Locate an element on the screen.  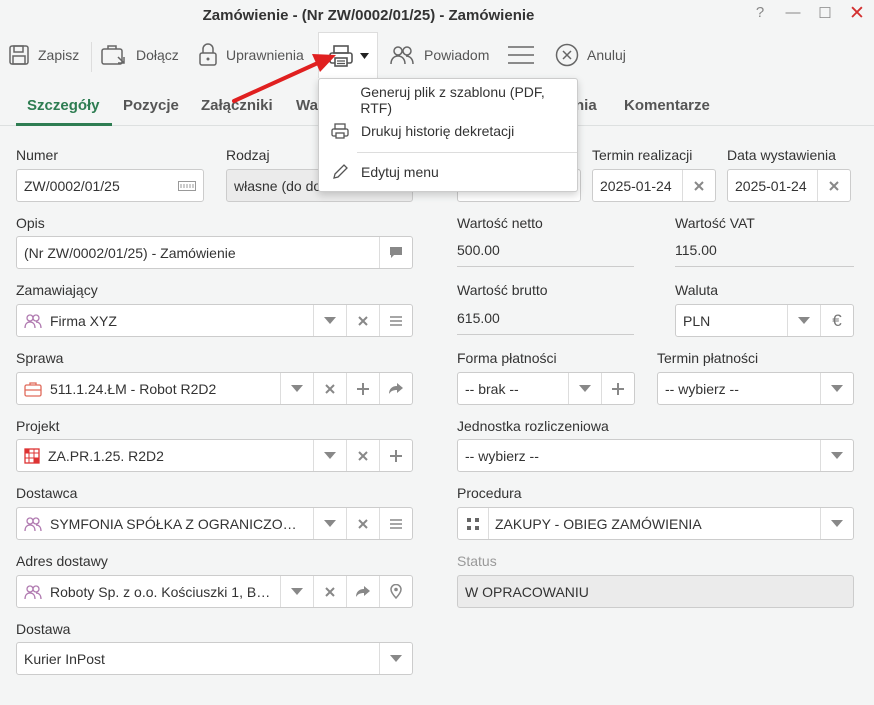
dostawa-dropdown-button is located at coordinates (395, 658).